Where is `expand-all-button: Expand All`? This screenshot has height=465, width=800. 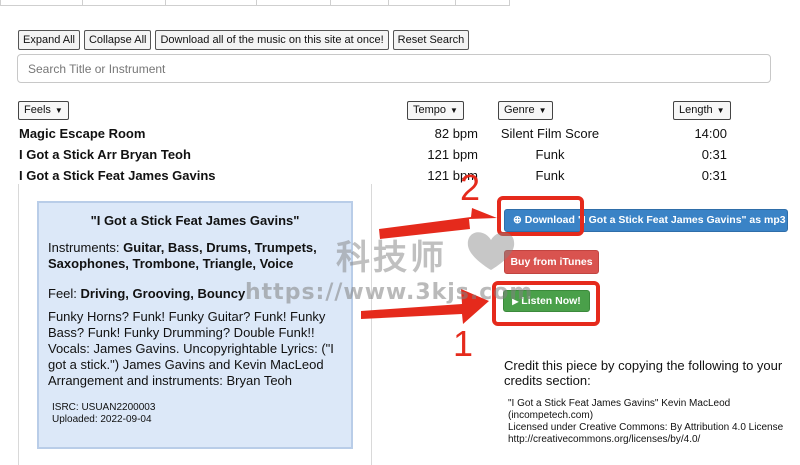 expand-all-button: Expand All is located at coordinates (49, 40).